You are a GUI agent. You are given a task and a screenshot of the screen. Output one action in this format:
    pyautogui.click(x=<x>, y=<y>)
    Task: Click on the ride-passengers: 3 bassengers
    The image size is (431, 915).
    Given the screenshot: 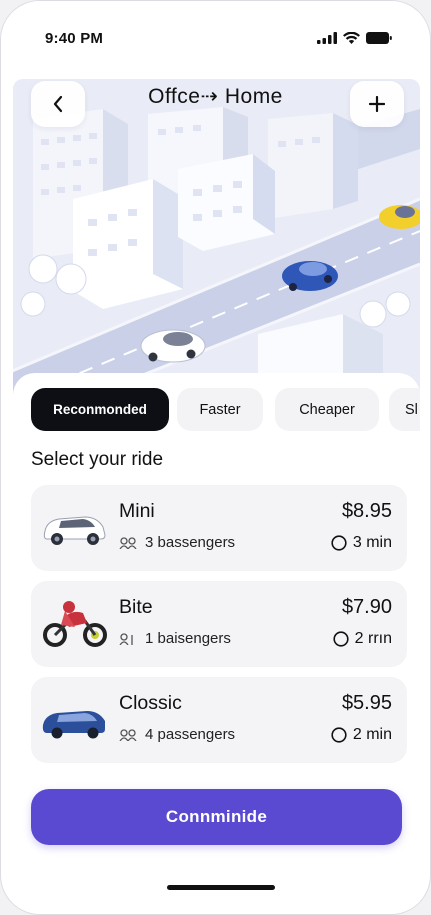 What is the action you would take?
    pyautogui.click(x=177, y=542)
    